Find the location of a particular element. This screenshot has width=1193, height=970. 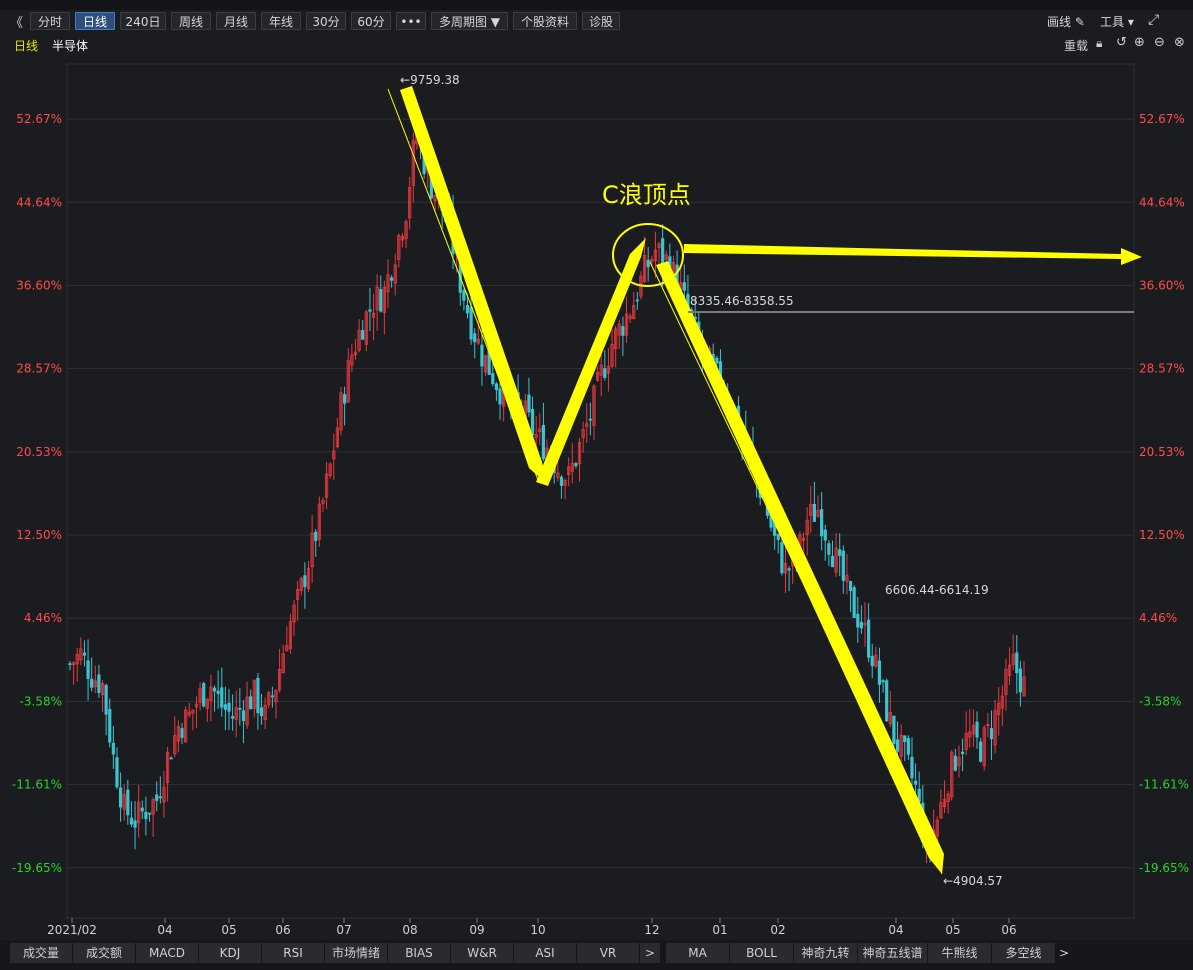

lock-icon: 🔒︎ is located at coordinates (1099, 43).